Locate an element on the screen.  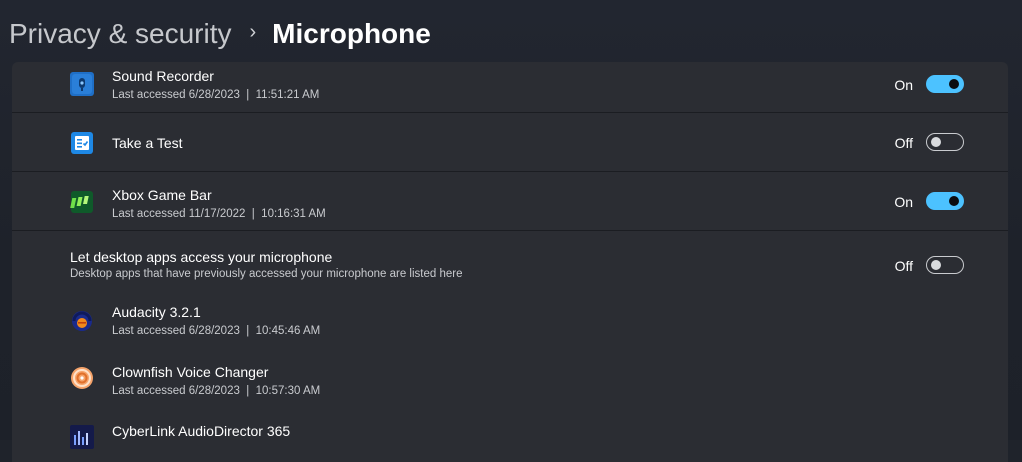
breadcrumb-chevron-icon: › is located at coordinates (253, 31).